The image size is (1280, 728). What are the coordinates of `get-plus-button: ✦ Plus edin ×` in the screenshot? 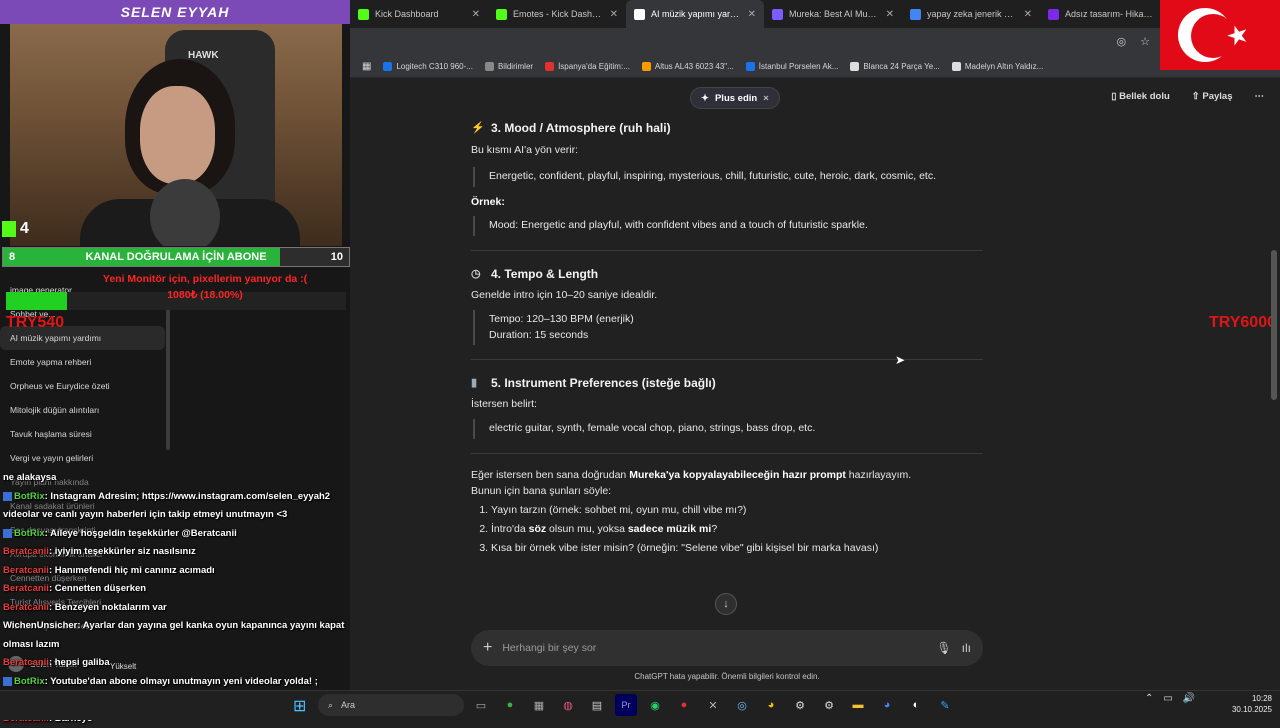 It's located at (735, 98).